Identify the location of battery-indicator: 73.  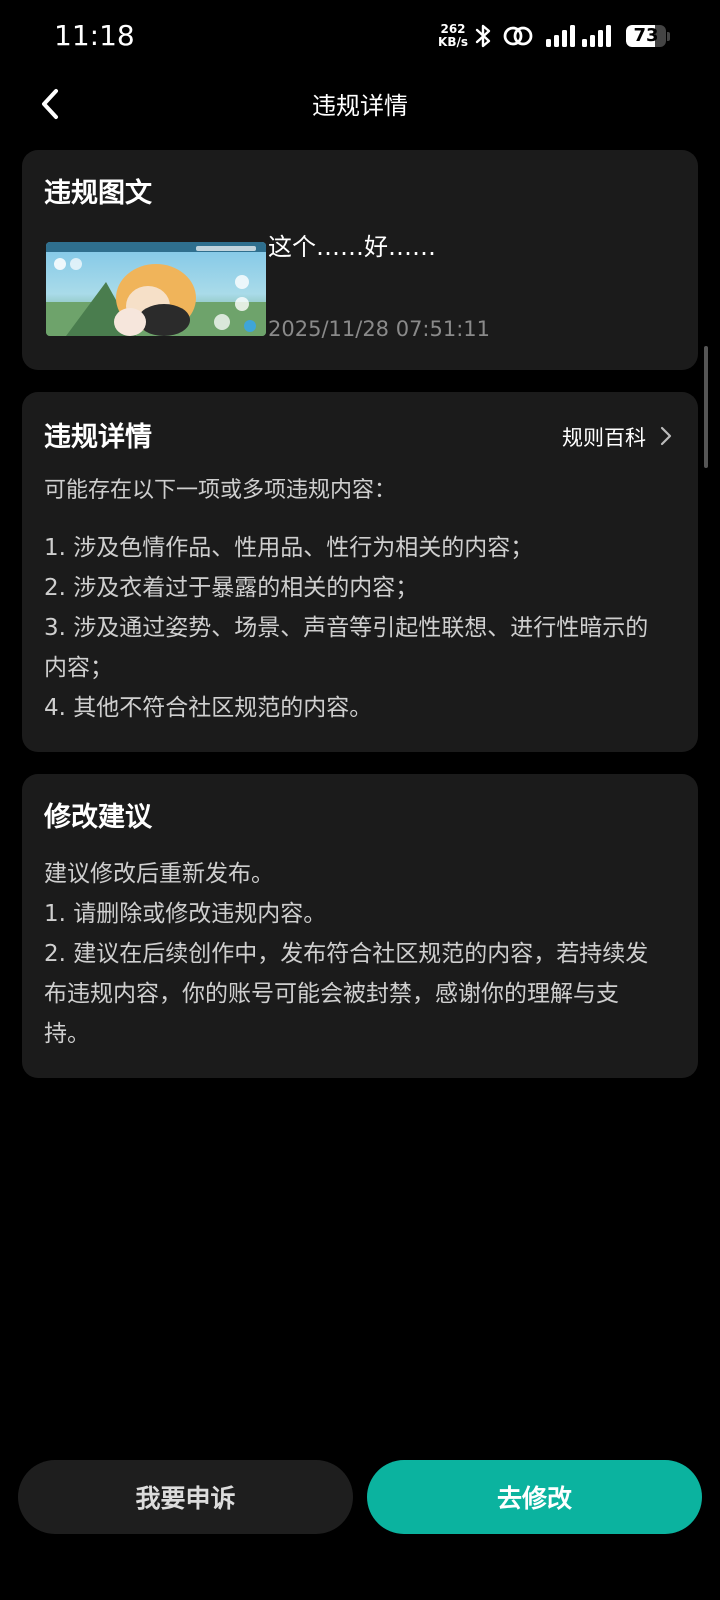
(648, 36).